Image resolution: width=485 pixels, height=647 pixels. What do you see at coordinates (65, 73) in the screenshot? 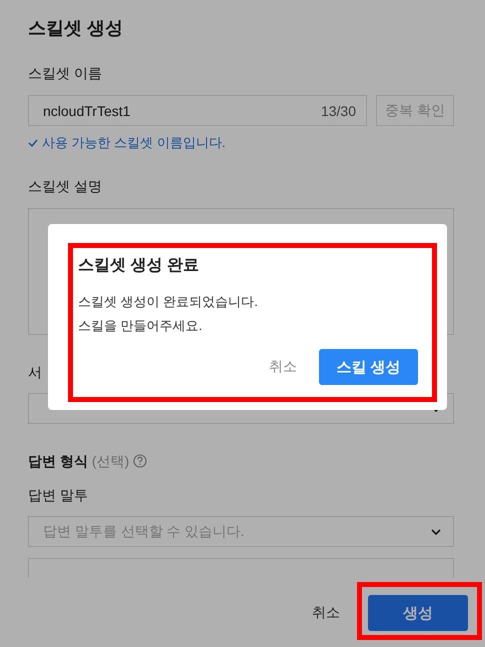
I see `field-label: 스킬셋 이름` at bounding box center [65, 73].